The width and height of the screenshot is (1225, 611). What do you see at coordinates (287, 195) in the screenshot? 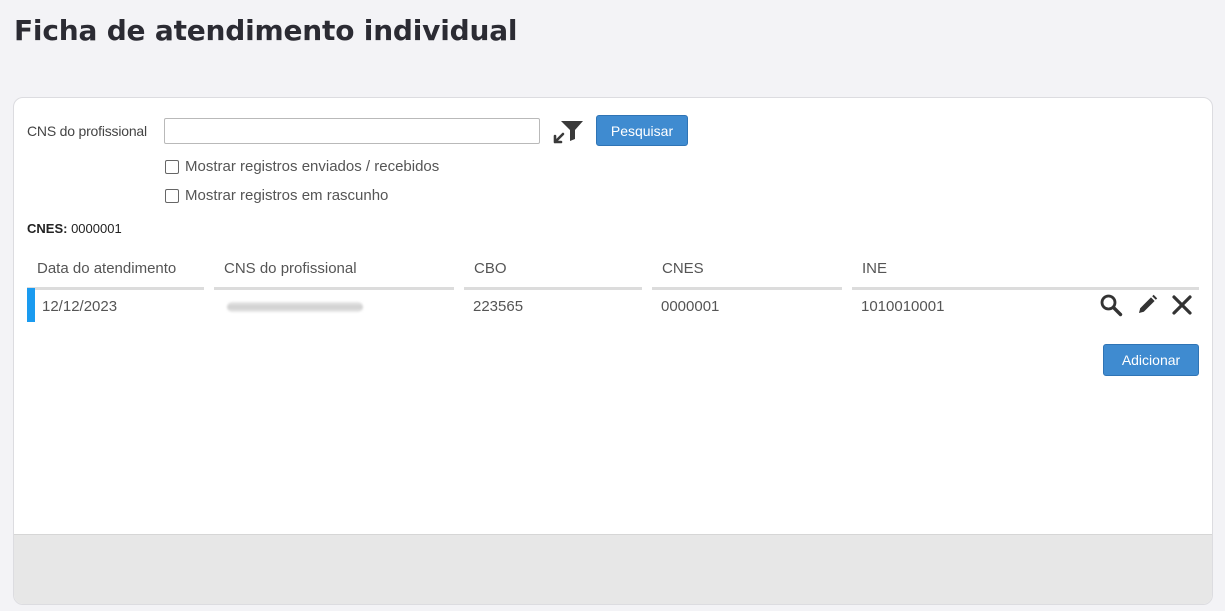
I see `show-draft-label: Mostrar registros em rascunho` at bounding box center [287, 195].